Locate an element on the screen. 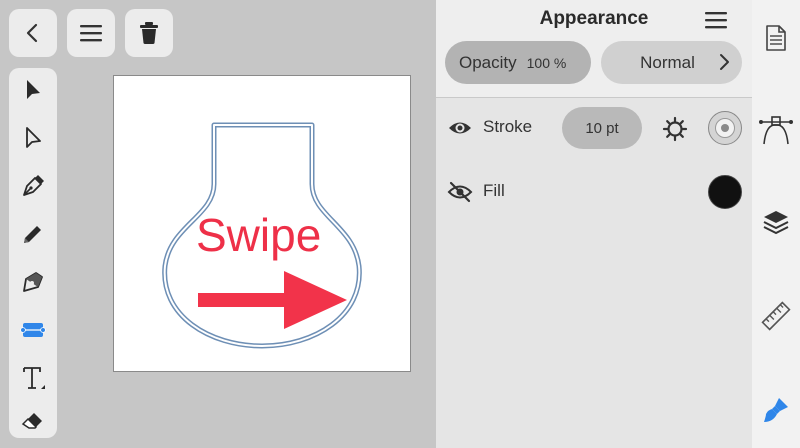 The image size is (800, 448). opacity-control: Opacity 100 % is located at coordinates (518, 62).